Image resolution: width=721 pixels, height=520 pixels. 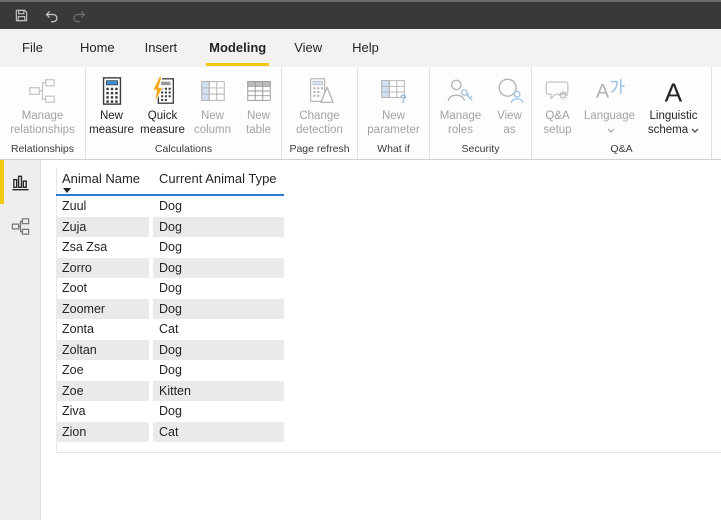 What do you see at coordinates (308, 48) in the screenshot?
I see `menu-view: View` at bounding box center [308, 48].